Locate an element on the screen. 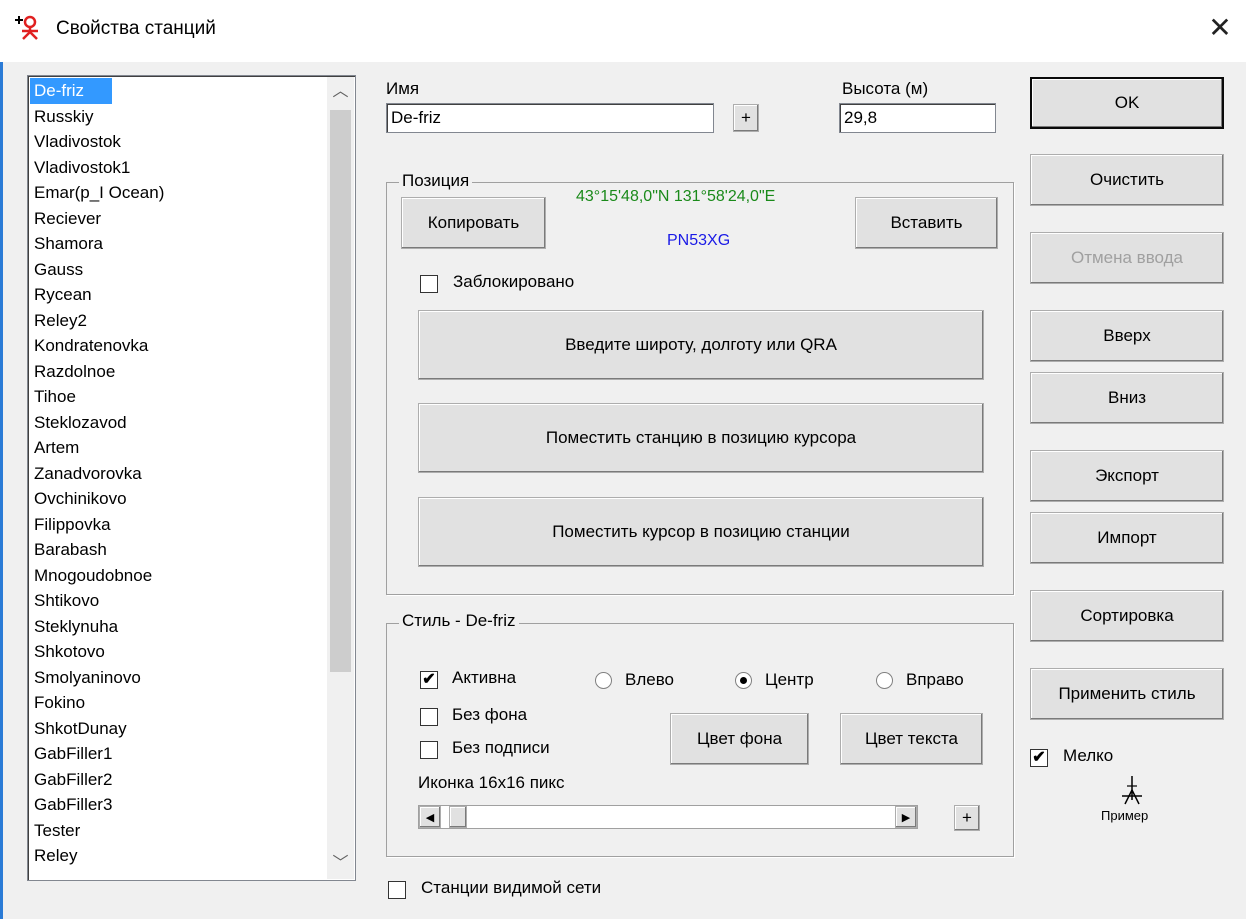 The height and width of the screenshot is (919, 1246). active-label: Активна is located at coordinates (484, 677).